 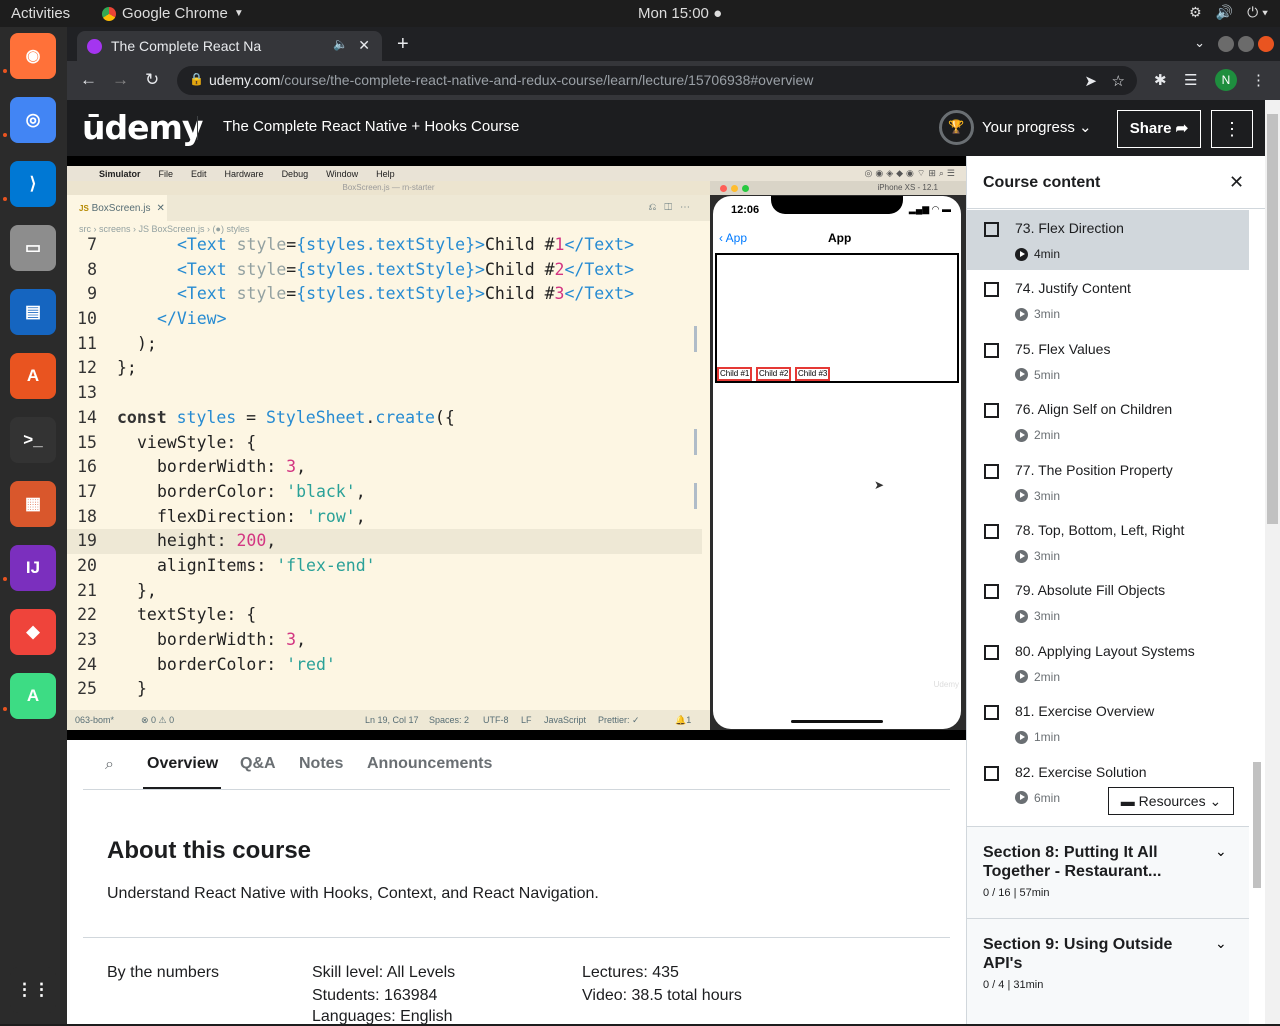 What do you see at coordinates (92, 244) in the screenshot?
I see `line-number: 7` at bounding box center [92, 244].